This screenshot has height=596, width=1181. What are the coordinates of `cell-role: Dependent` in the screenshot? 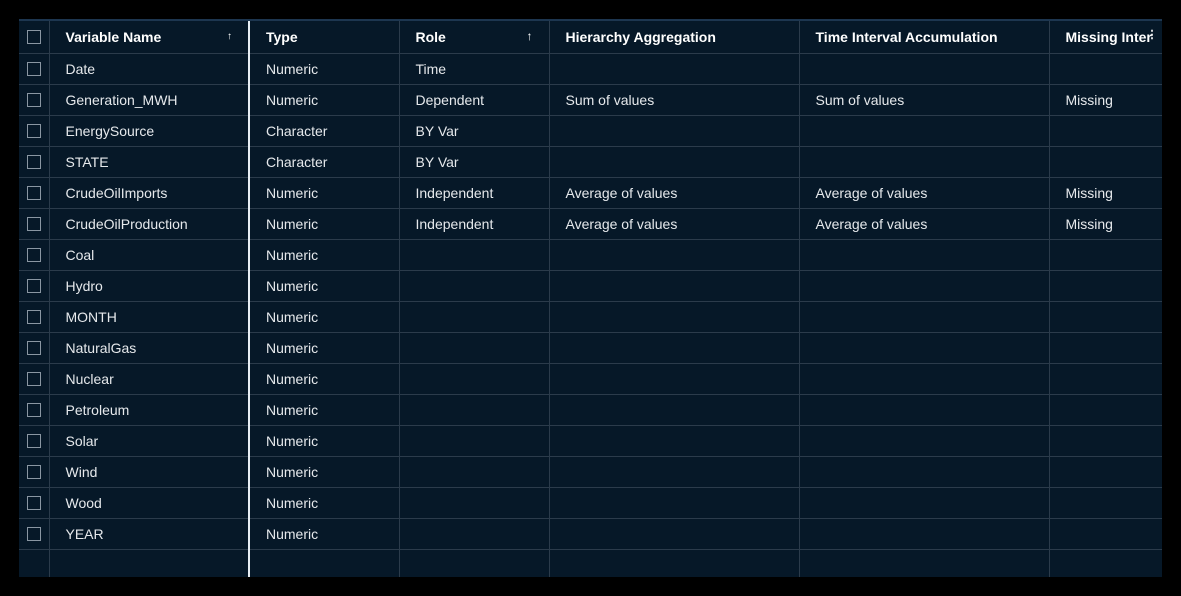 It's located at (474, 100).